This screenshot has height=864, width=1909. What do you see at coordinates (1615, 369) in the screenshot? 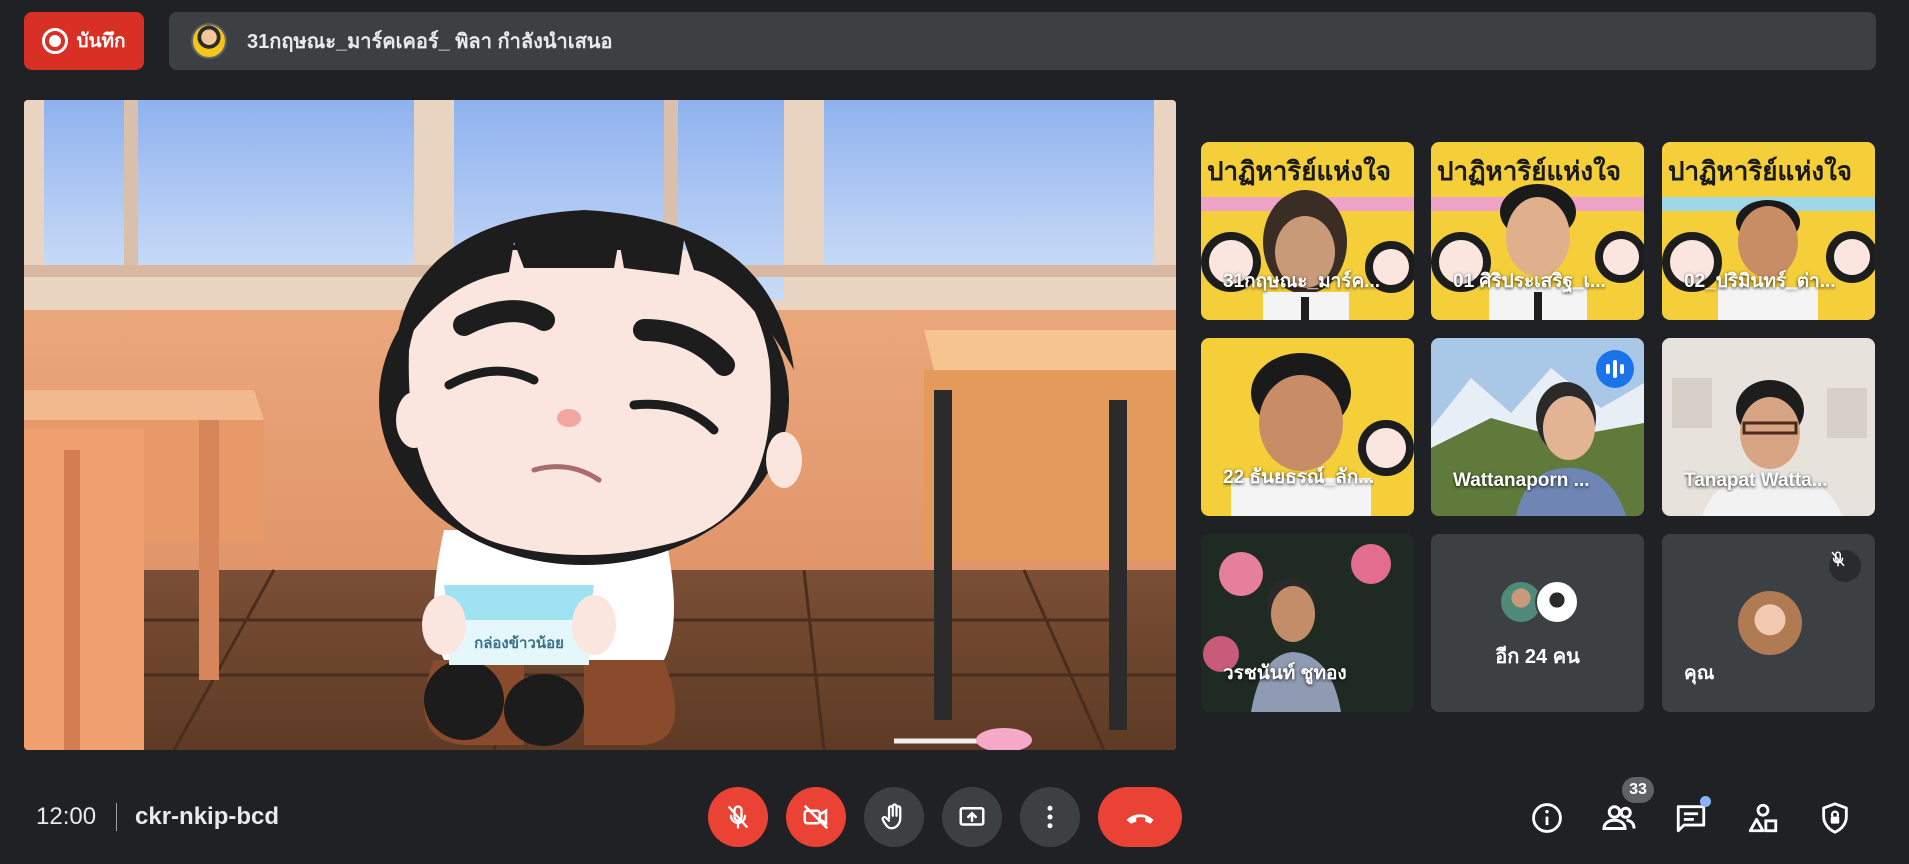
I see `speaking-indicator-icon` at bounding box center [1615, 369].